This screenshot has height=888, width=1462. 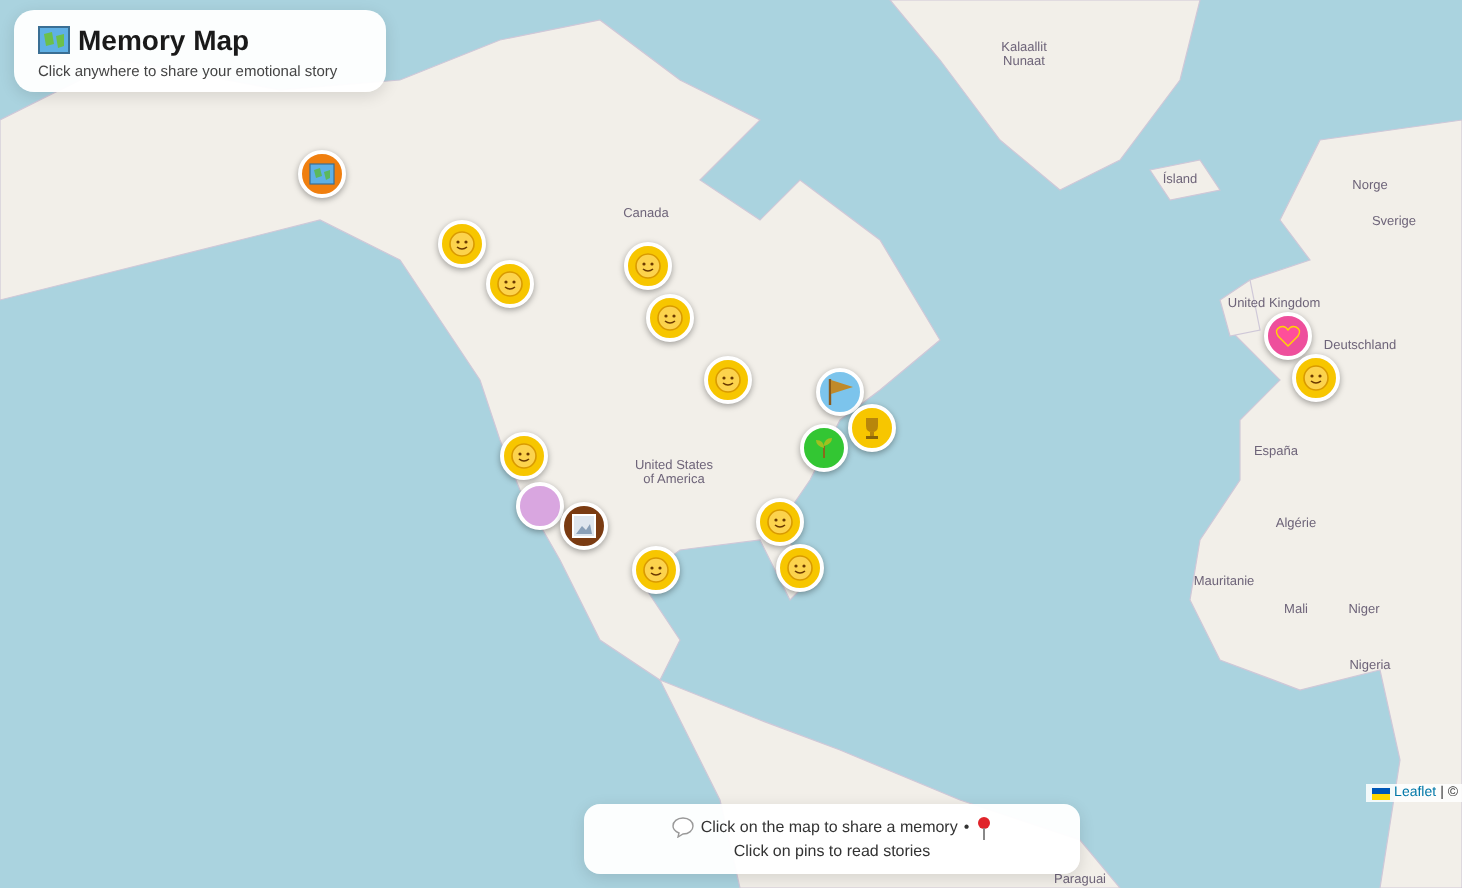 What do you see at coordinates (584, 526) in the screenshot?
I see `picture-frame-icon` at bounding box center [584, 526].